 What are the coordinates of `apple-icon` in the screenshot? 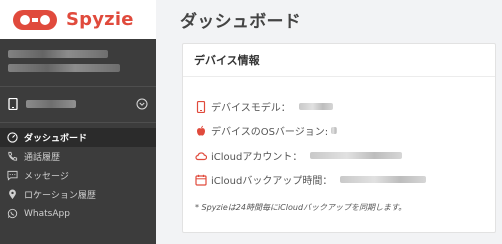 It's located at (201, 130).